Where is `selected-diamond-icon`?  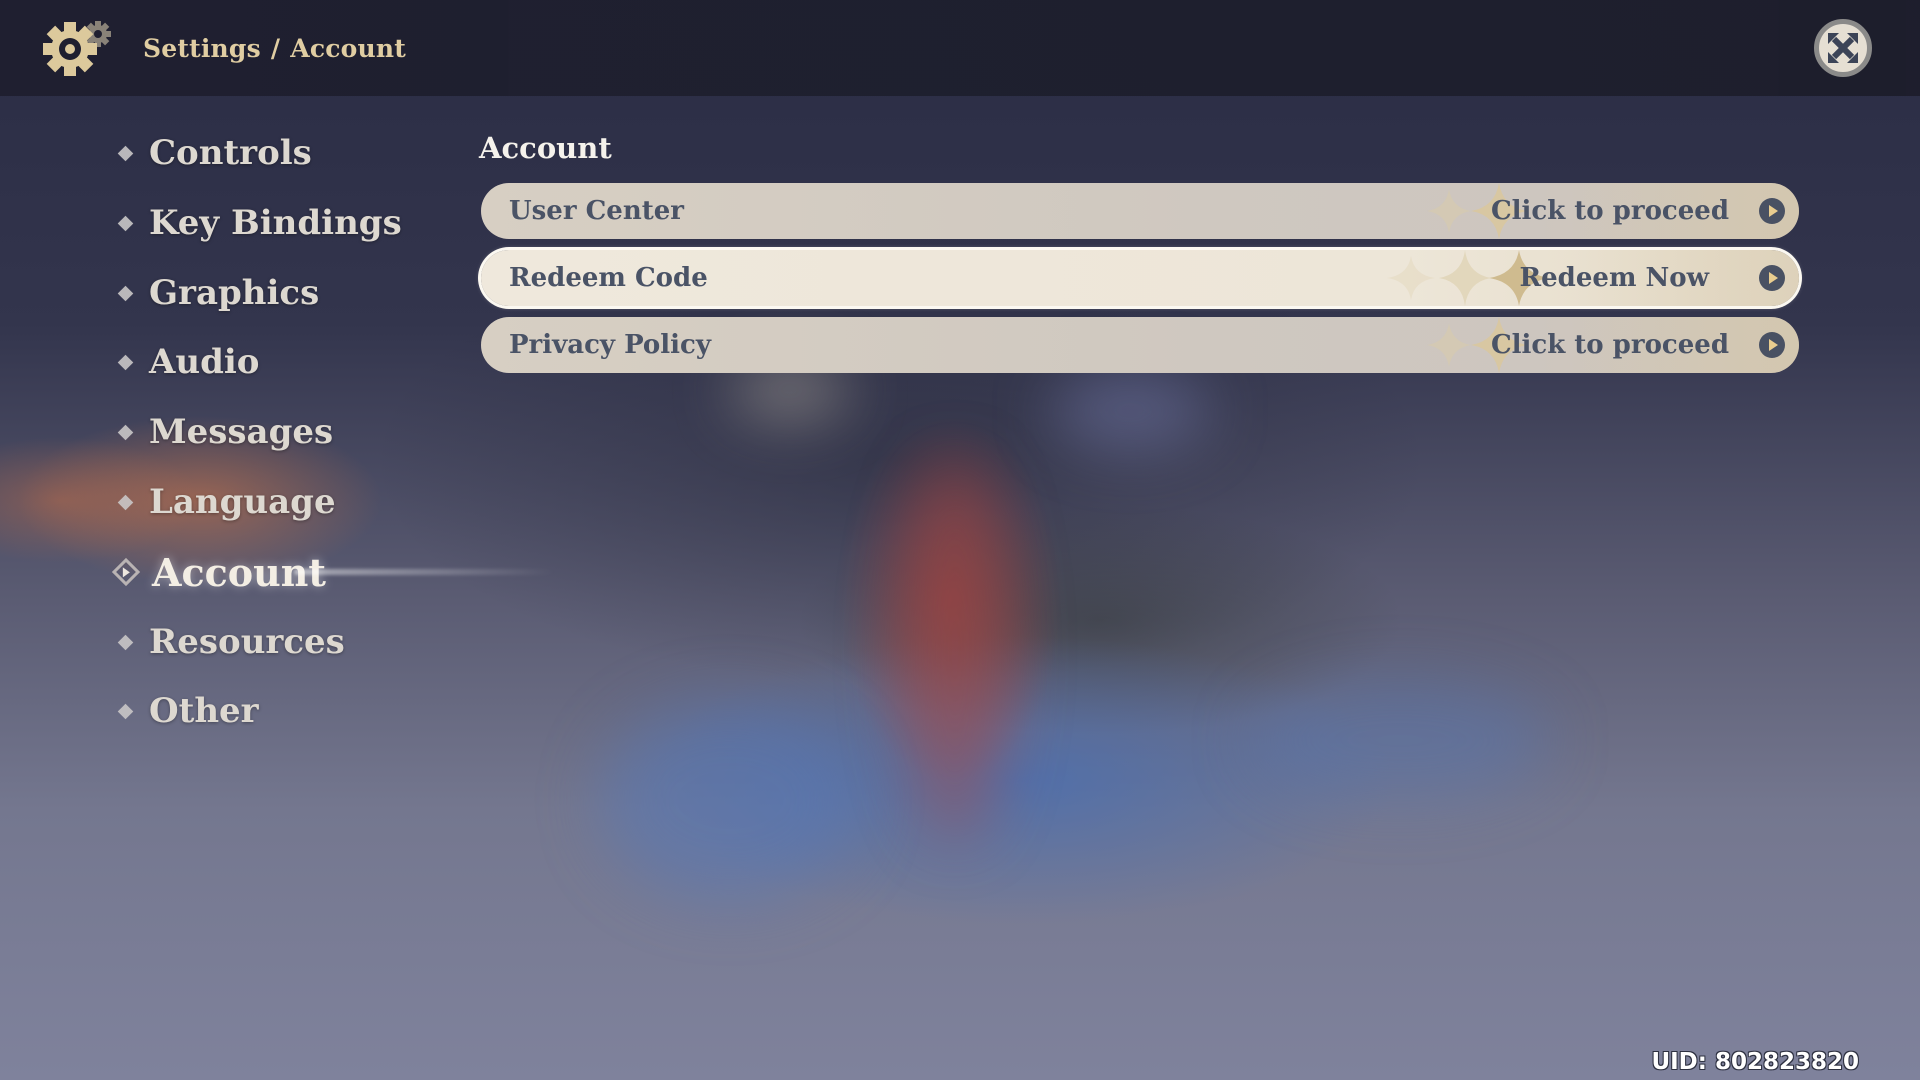
selected-diamond-icon is located at coordinates (126, 572).